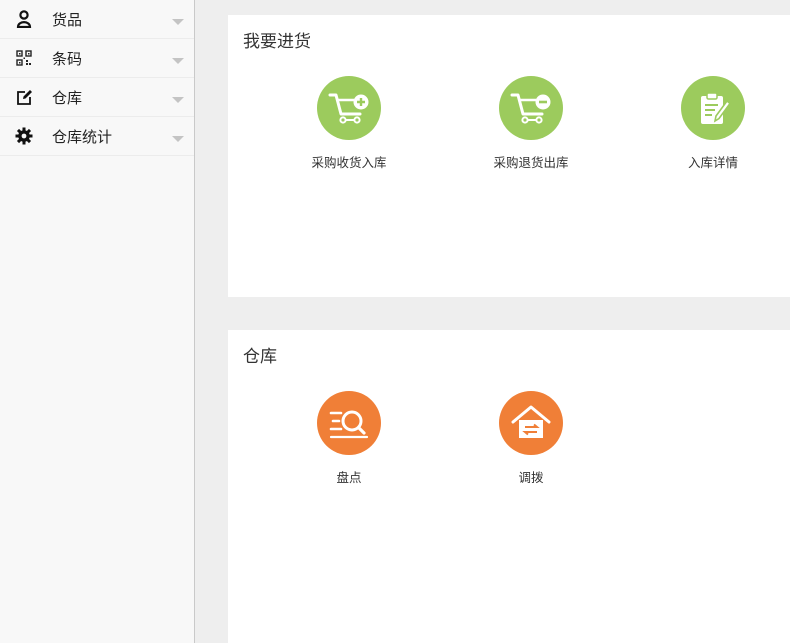 The width and height of the screenshot is (790, 643). Describe the element at coordinates (531, 162) in the screenshot. I see `tile-label: 采购退货出库` at that location.